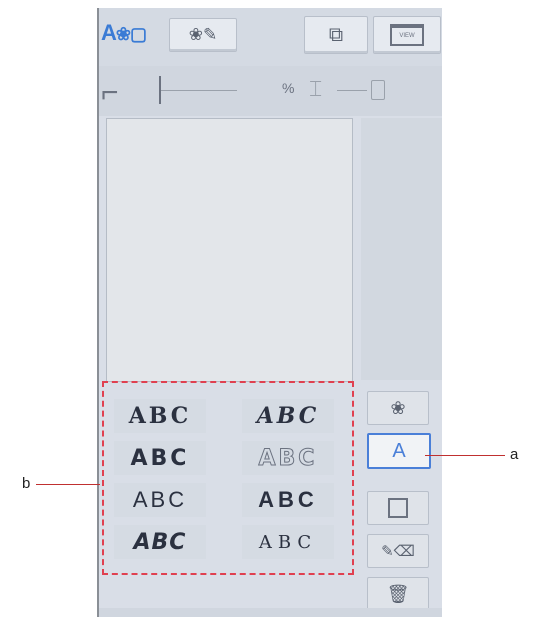 The width and height of the screenshot is (533, 617). I want to click on spool-icon: ⌶, so click(316, 88).